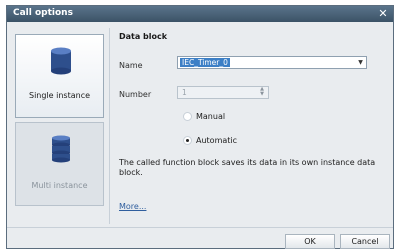  What do you see at coordinates (262, 92) in the screenshot?
I see `spin-arrows-icon: ▲ ▼` at bounding box center [262, 92].